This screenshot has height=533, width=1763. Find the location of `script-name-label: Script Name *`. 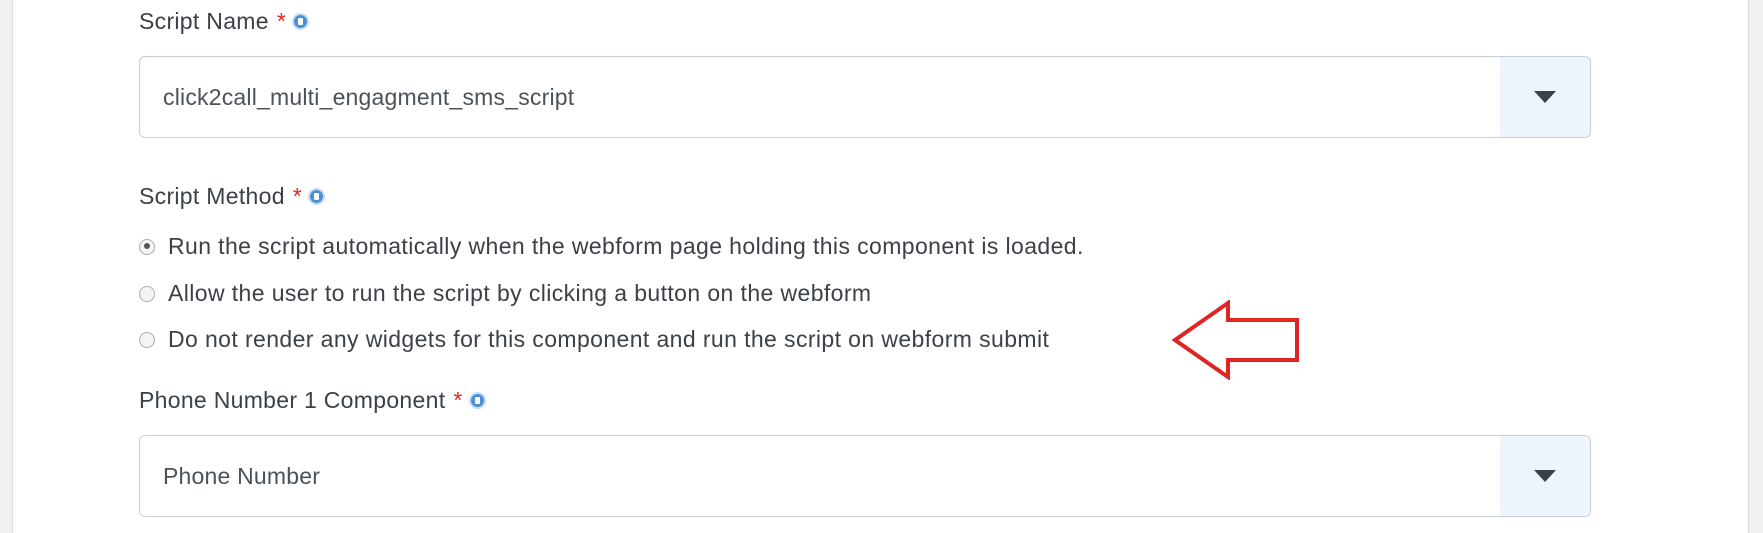

script-name-label: Script Name * is located at coordinates (224, 21).